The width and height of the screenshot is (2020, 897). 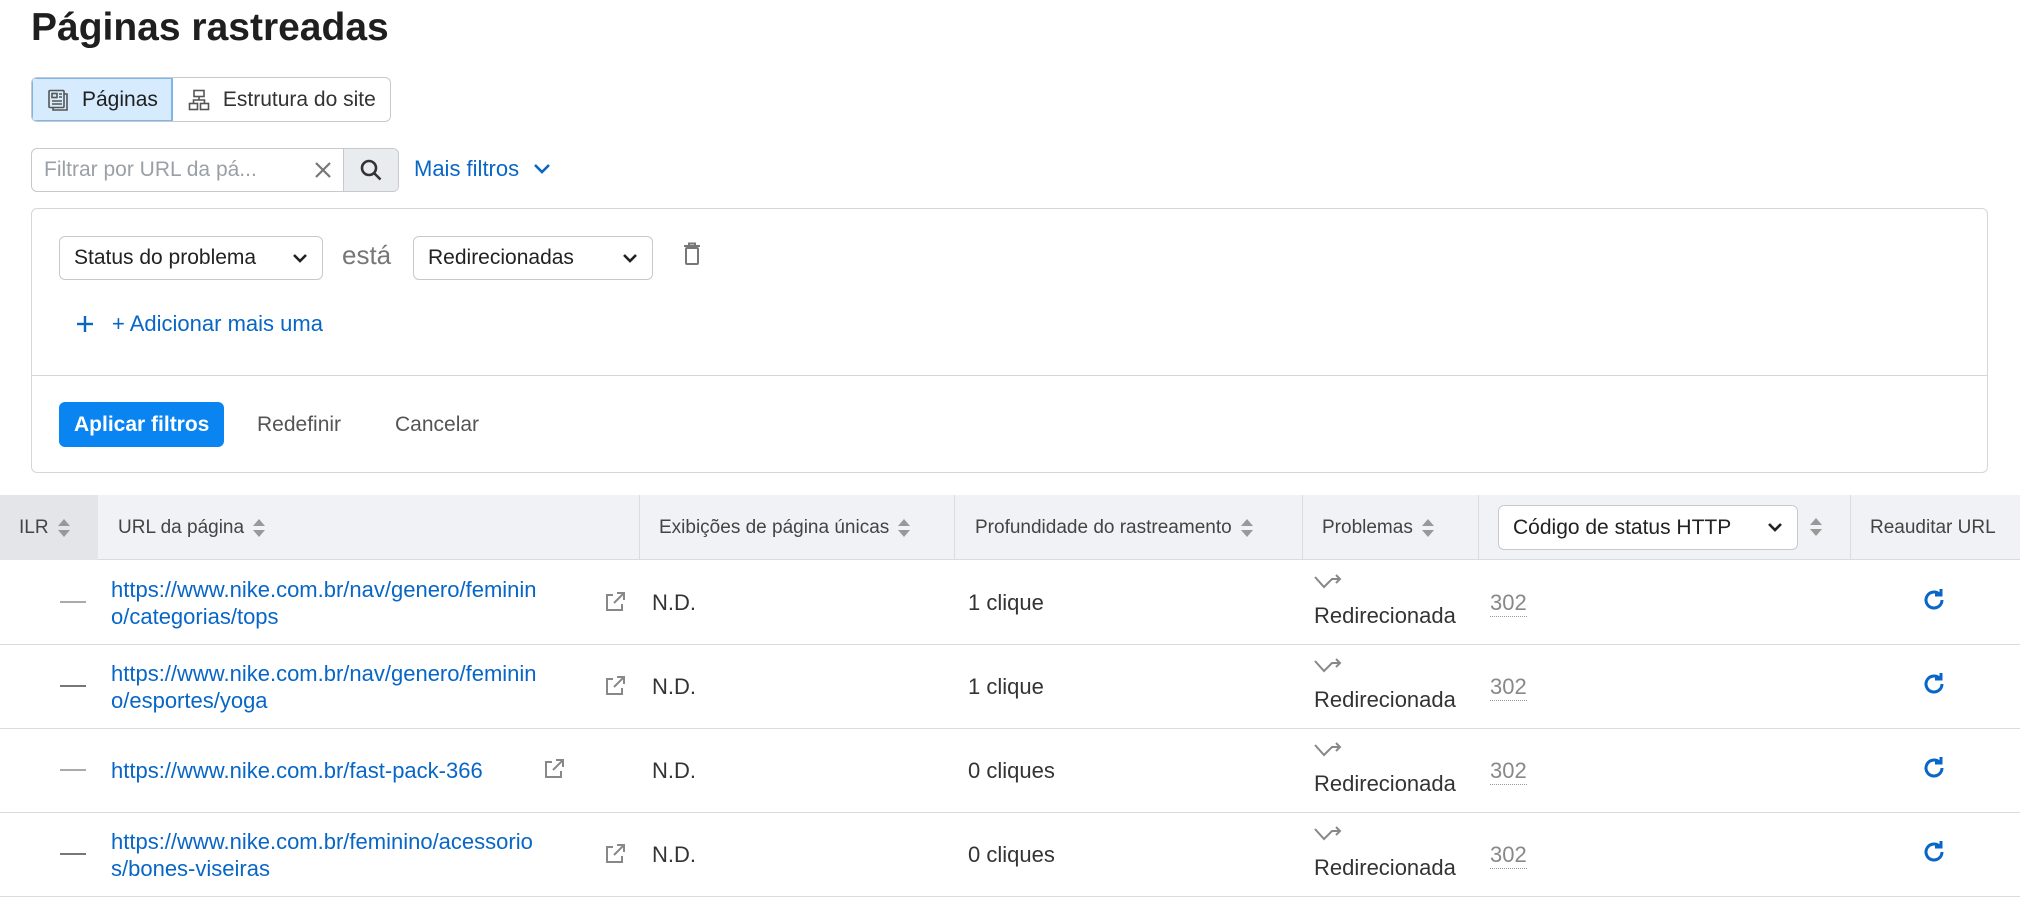 I want to click on column-header-issues: Problemas, so click(x=1378, y=527).